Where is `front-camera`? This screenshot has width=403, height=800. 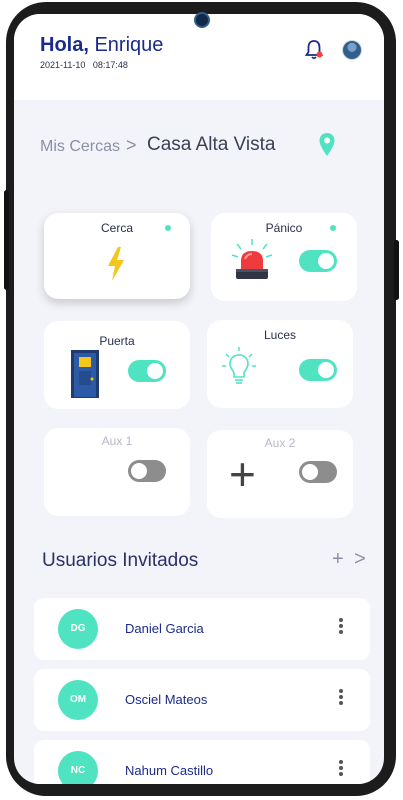
front-camera is located at coordinates (202, 20).